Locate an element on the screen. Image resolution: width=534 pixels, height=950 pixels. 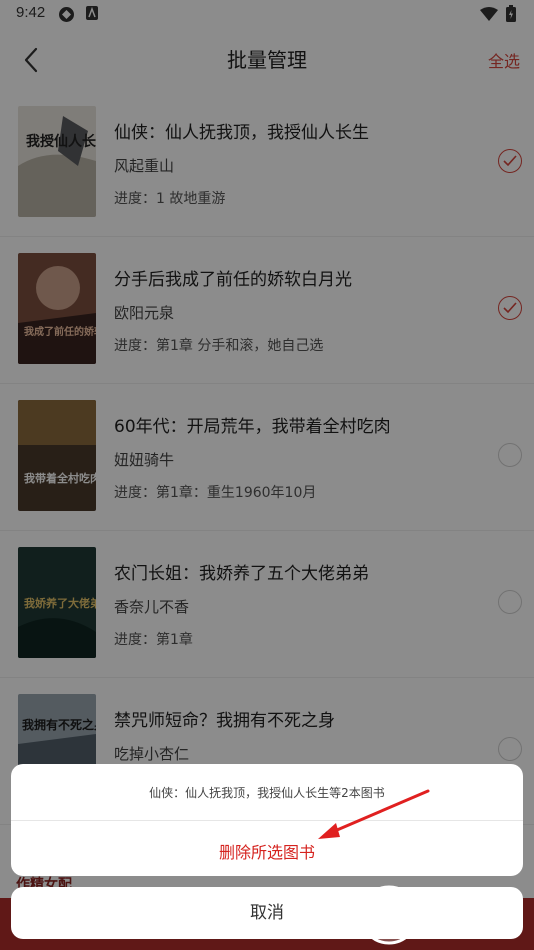
divider is located at coordinates (267, 820).